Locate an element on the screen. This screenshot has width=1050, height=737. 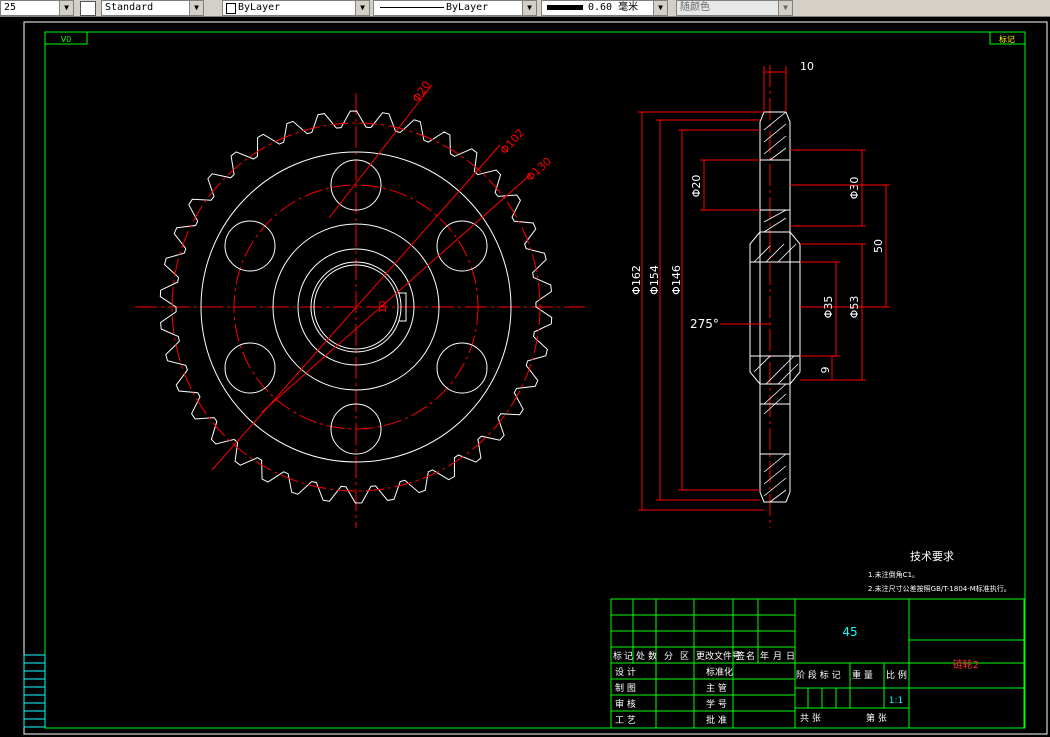
svg-text: 比 例 is located at coordinates (896, 675).